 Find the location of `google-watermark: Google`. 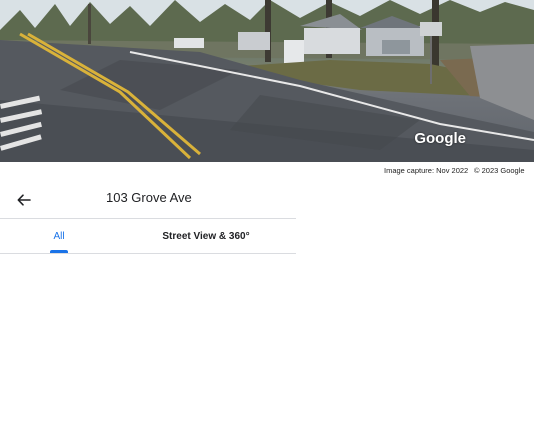

google-watermark: Google is located at coordinates (440, 138).